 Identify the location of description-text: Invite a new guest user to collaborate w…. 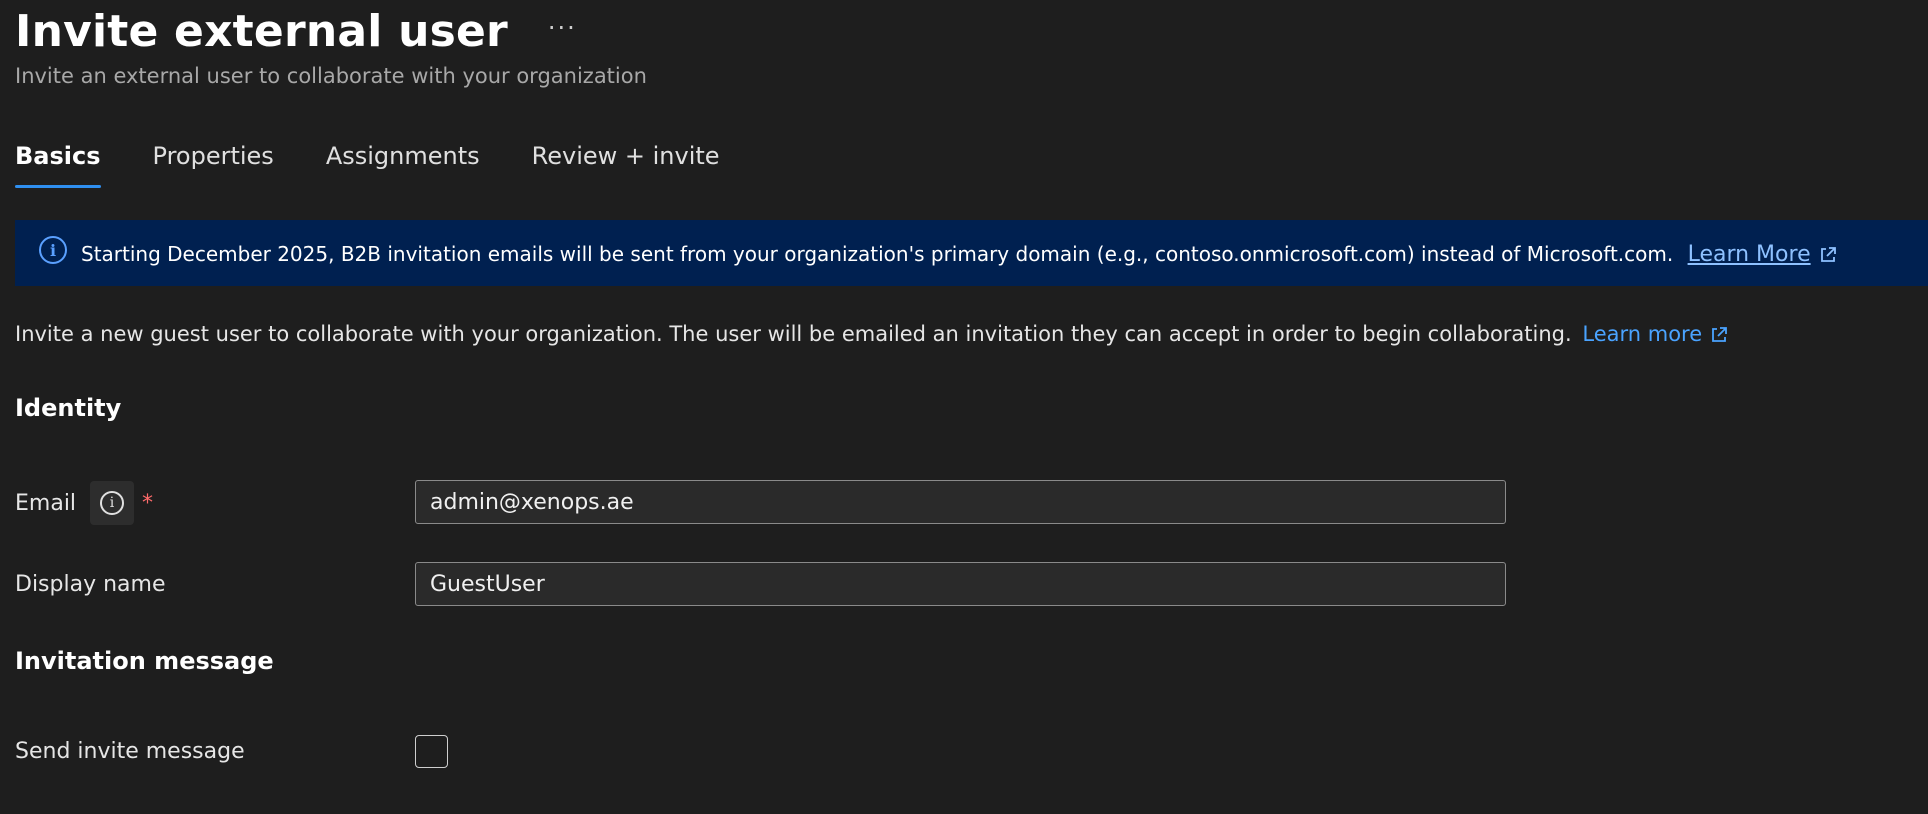
(793, 334).